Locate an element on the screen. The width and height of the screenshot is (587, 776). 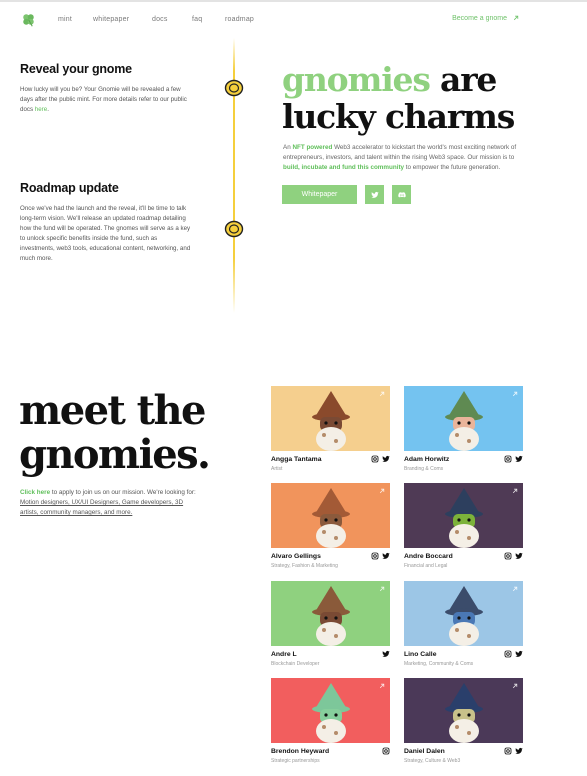
nav-link-docs: docs is located at coordinates (160, 19).